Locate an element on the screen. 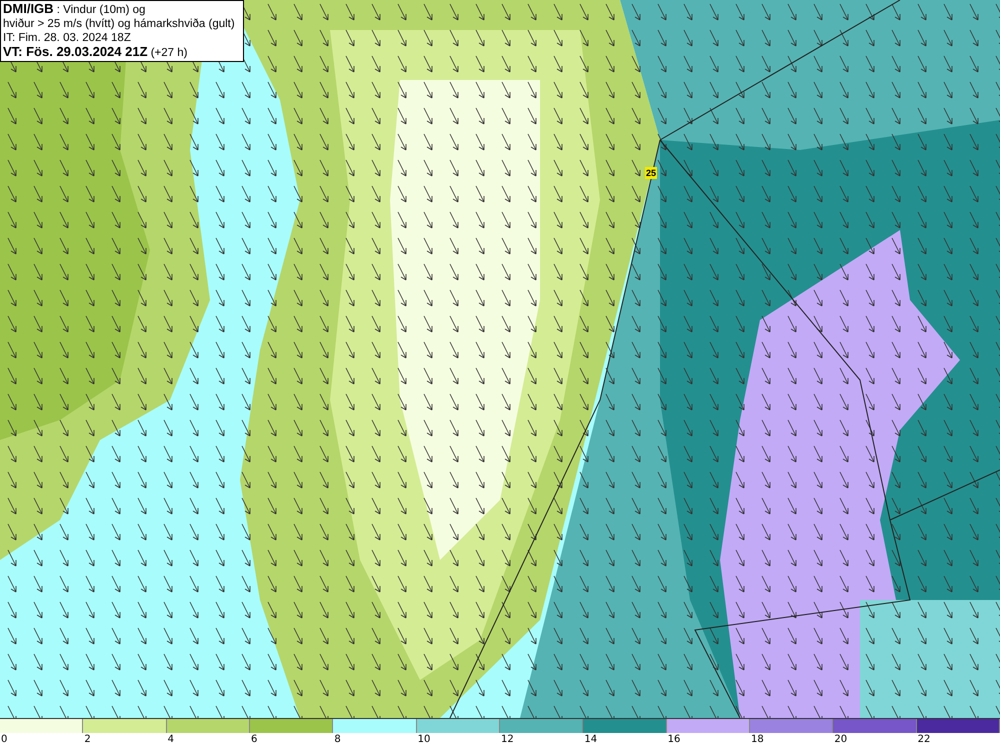  legend-label: 8 is located at coordinates (337, 739).